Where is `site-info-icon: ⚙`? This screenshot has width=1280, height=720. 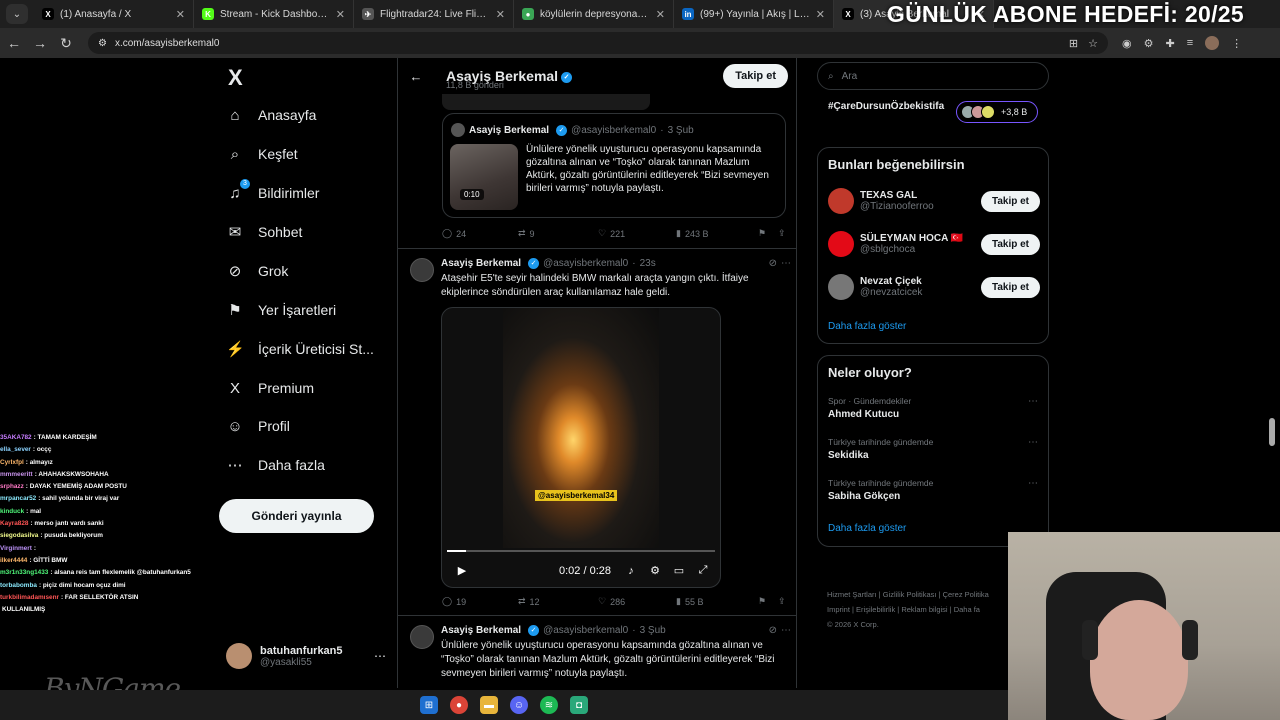
site-info-icon: ⚙ is located at coordinates (102, 43).